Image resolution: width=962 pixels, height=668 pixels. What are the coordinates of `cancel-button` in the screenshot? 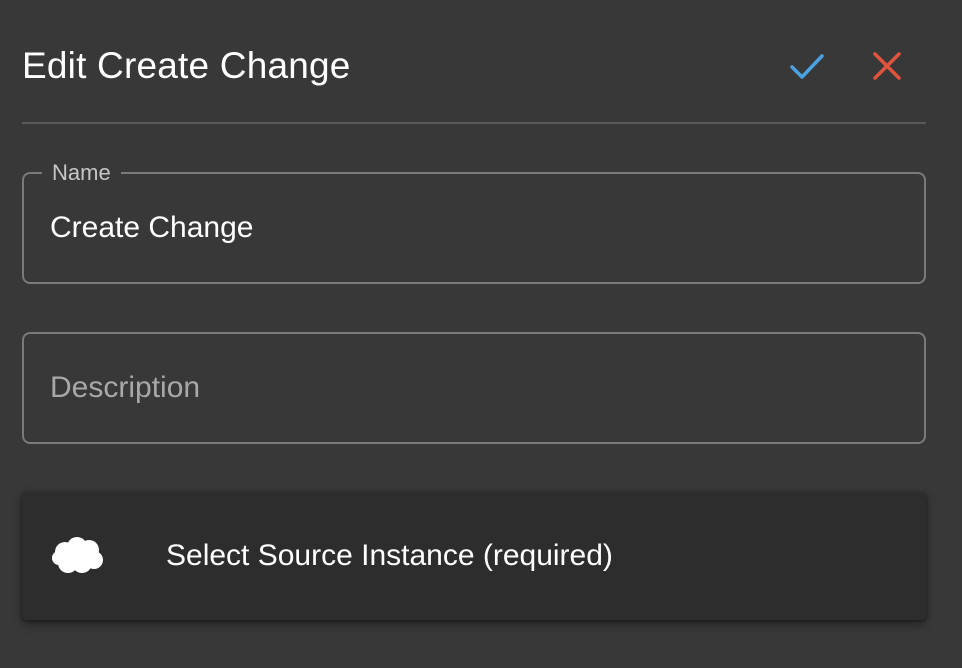 It's located at (887, 66).